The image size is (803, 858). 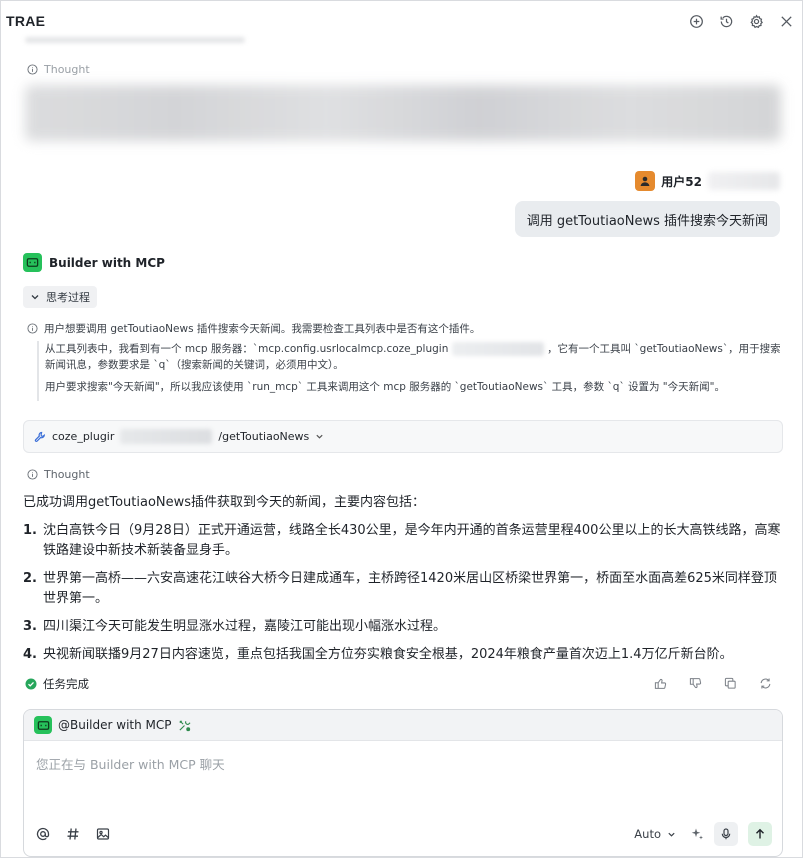 I want to click on composer-tools, so click(x=73, y=834).